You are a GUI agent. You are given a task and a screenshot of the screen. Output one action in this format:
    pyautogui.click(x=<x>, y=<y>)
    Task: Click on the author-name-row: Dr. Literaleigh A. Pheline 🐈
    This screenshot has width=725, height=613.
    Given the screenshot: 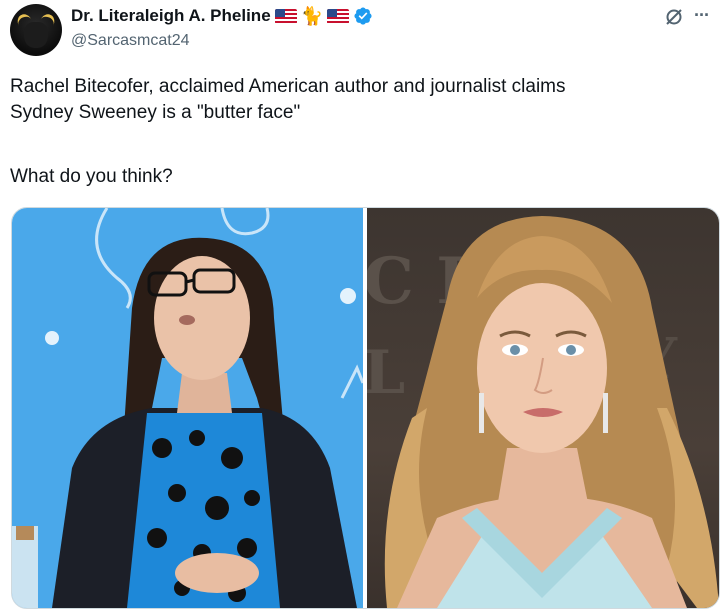 What is the action you would take?
    pyautogui.click(x=222, y=16)
    